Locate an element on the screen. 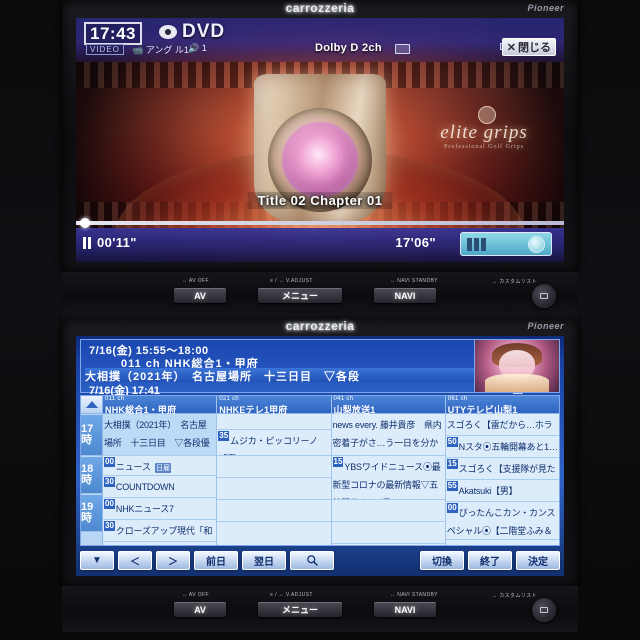 This screenshot has width=640, height=640. channel-header: 011 ch NHK総合1・甲府 is located at coordinates (160, 405).